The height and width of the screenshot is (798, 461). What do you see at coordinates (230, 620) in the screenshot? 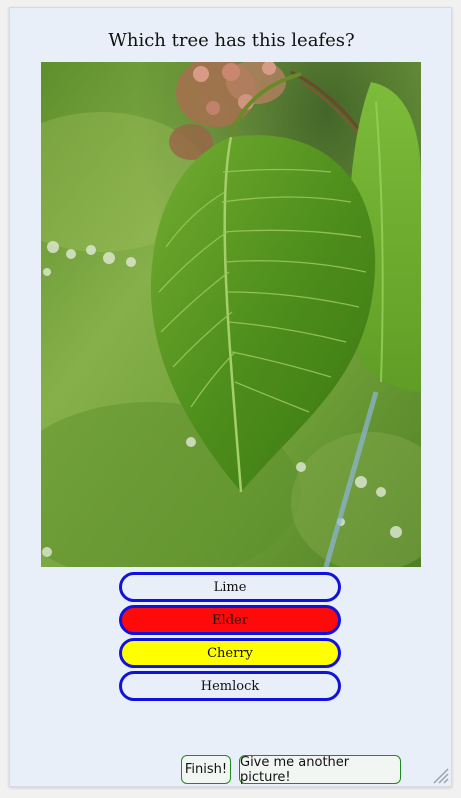
I see `answer-button-elder: Elder` at bounding box center [230, 620].